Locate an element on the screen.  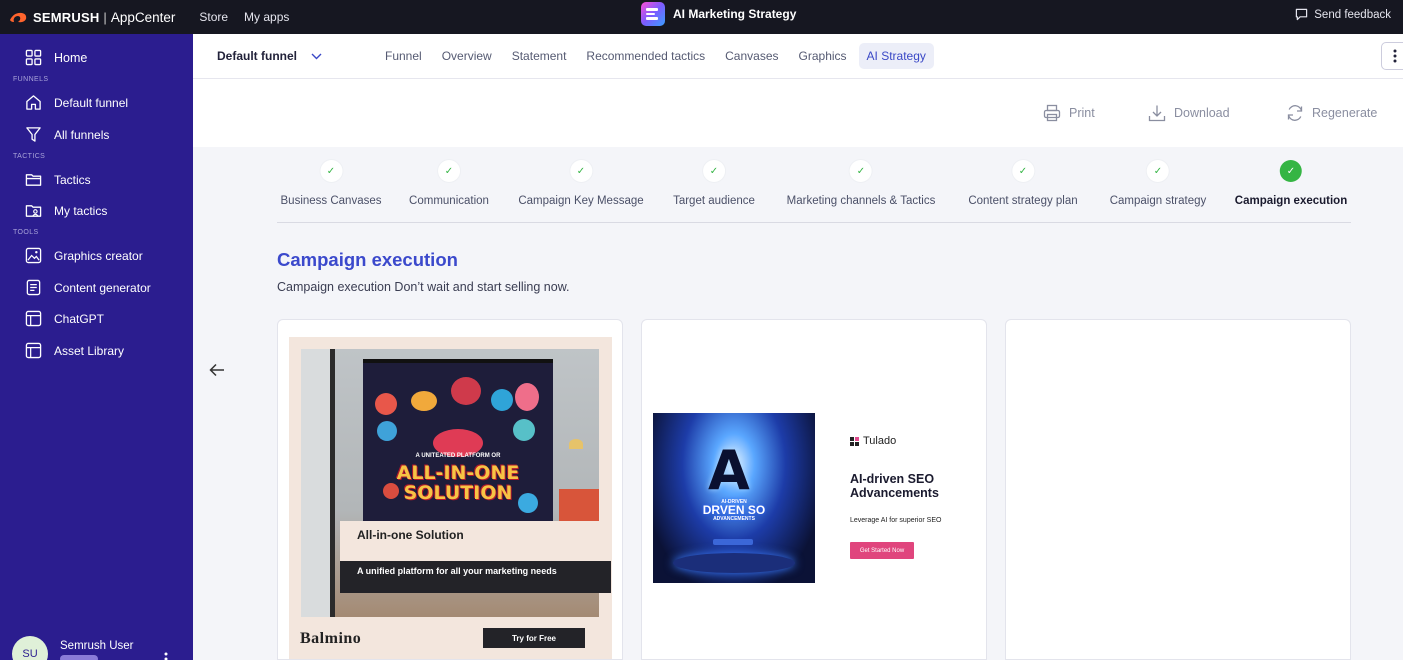
app-center-label: AppCenter is located at coordinates (143, 17).